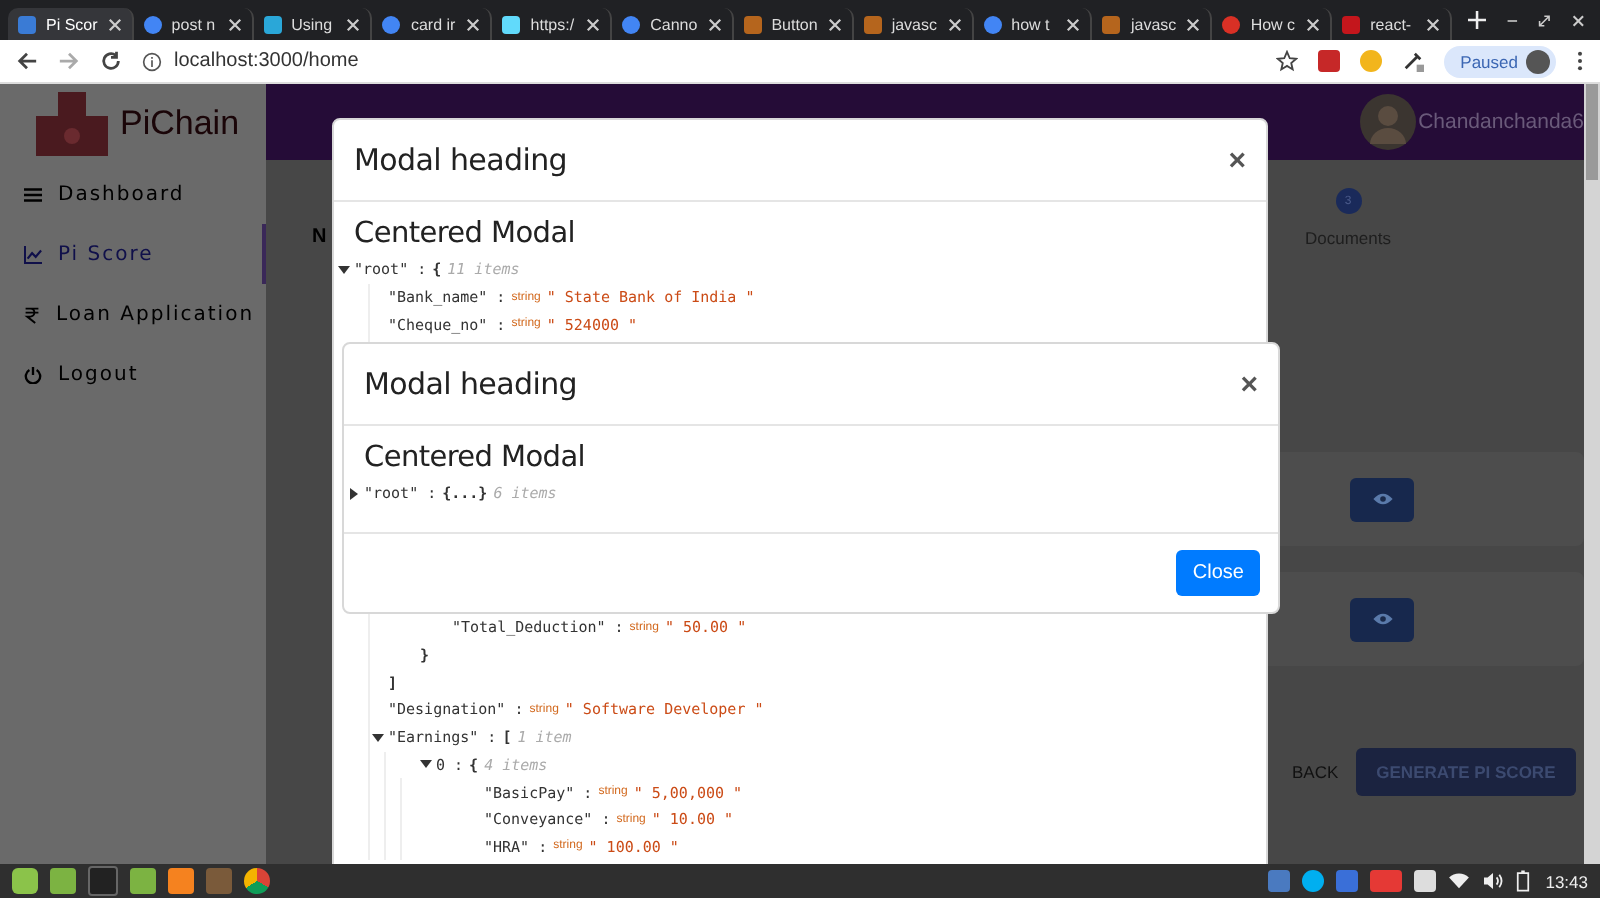 The width and height of the screenshot is (1600, 898). Describe the element at coordinates (319, 239) in the screenshot. I see `section-label: N` at that location.